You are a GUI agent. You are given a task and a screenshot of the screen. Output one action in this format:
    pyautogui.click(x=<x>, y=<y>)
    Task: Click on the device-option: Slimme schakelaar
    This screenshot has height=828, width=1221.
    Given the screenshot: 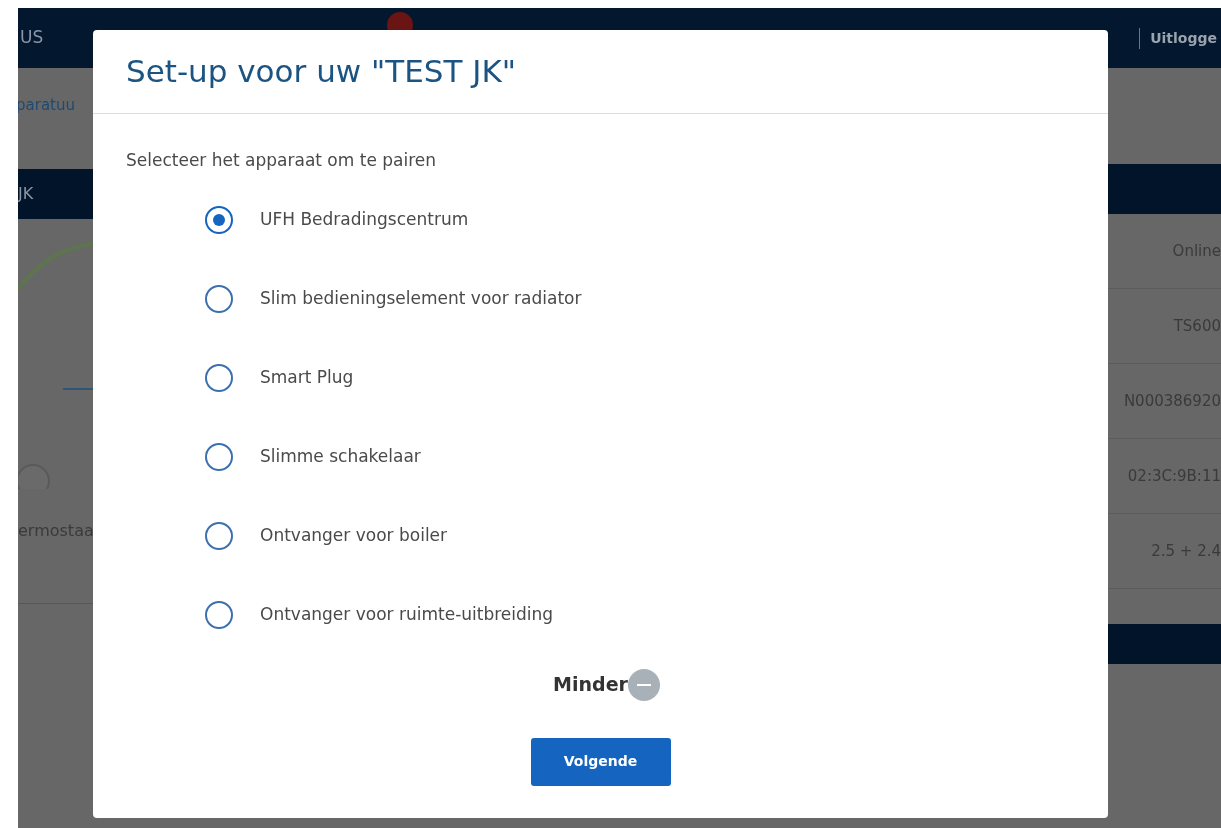 What is the action you would take?
    pyautogui.click(x=313, y=456)
    